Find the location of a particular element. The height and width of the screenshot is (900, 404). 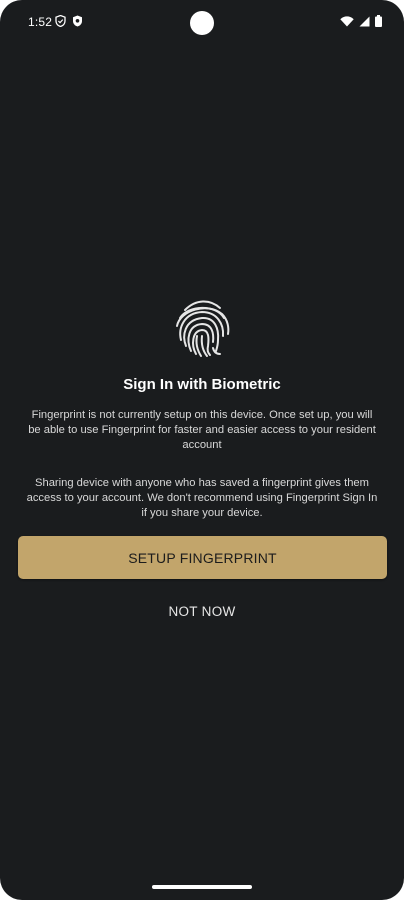

status-left-icons is located at coordinates (69, 21).